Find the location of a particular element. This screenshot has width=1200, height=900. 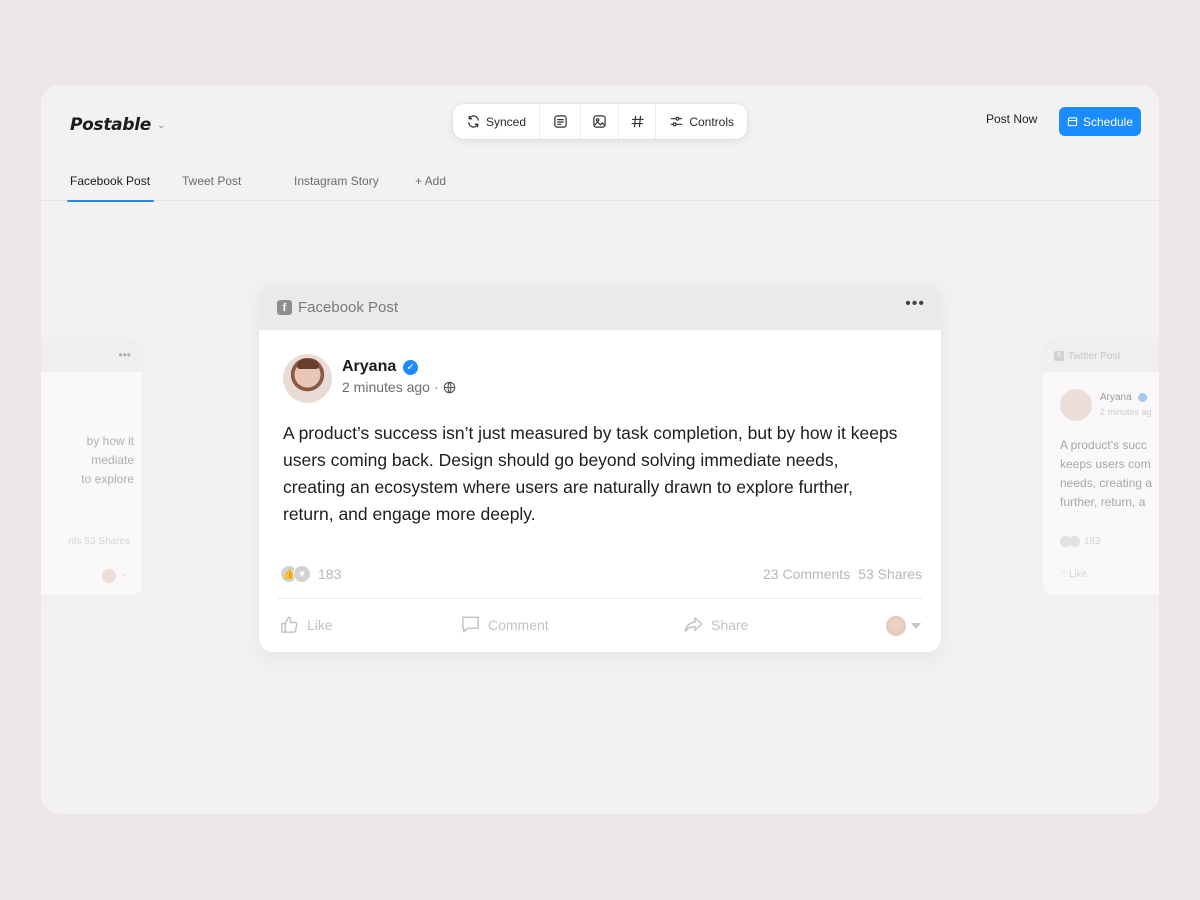

like-button: Like is located at coordinates (306, 624).